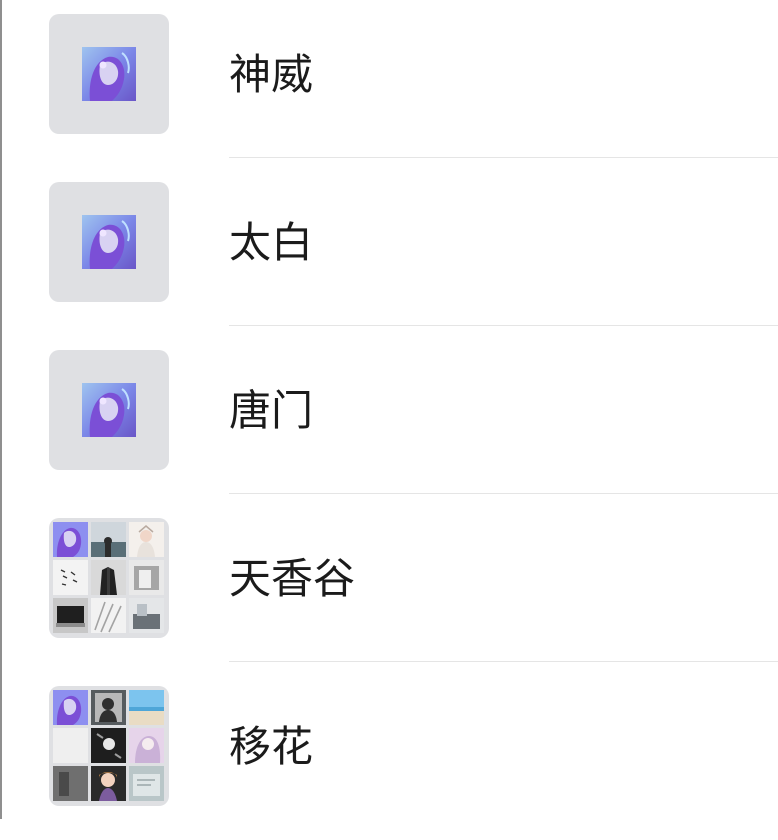  What do you see at coordinates (271, 746) in the screenshot?
I see `chat-name: 移花` at bounding box center [271, 746].